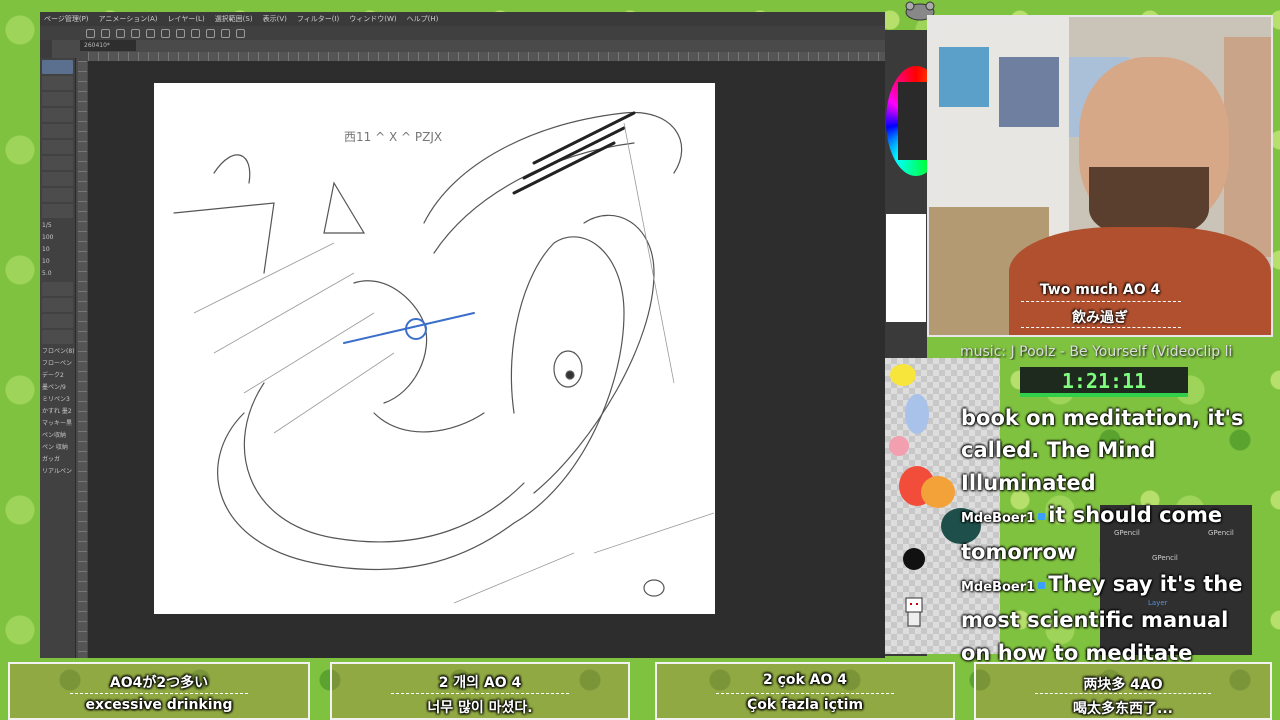 The image size is (1280, 720). I want to click on open-file-icon, so click(105, 33).